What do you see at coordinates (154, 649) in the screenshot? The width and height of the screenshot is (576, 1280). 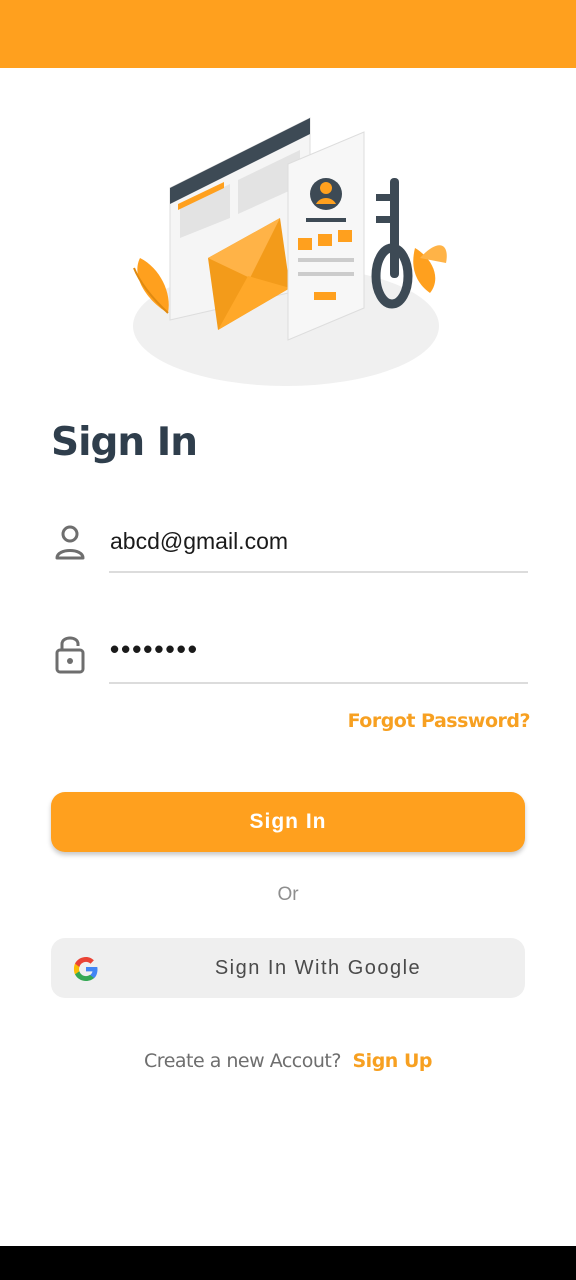 I see `password-value: ••••••••` at bounding box center [154, 649].